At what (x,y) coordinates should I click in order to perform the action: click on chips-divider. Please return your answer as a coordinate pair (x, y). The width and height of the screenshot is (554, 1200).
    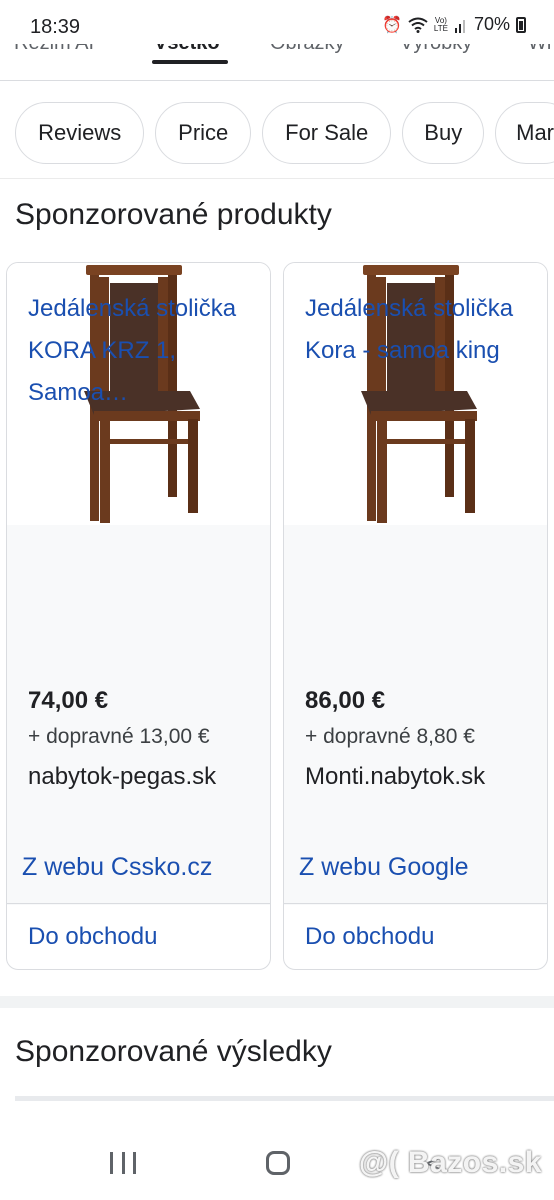
    Looking at the image, I should click on (277, 178).